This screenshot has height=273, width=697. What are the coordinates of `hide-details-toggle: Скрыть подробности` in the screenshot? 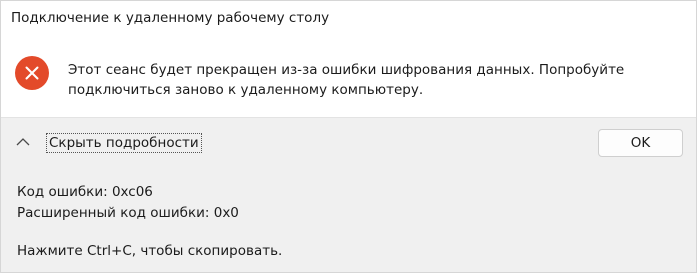 It's located at (107, 143).